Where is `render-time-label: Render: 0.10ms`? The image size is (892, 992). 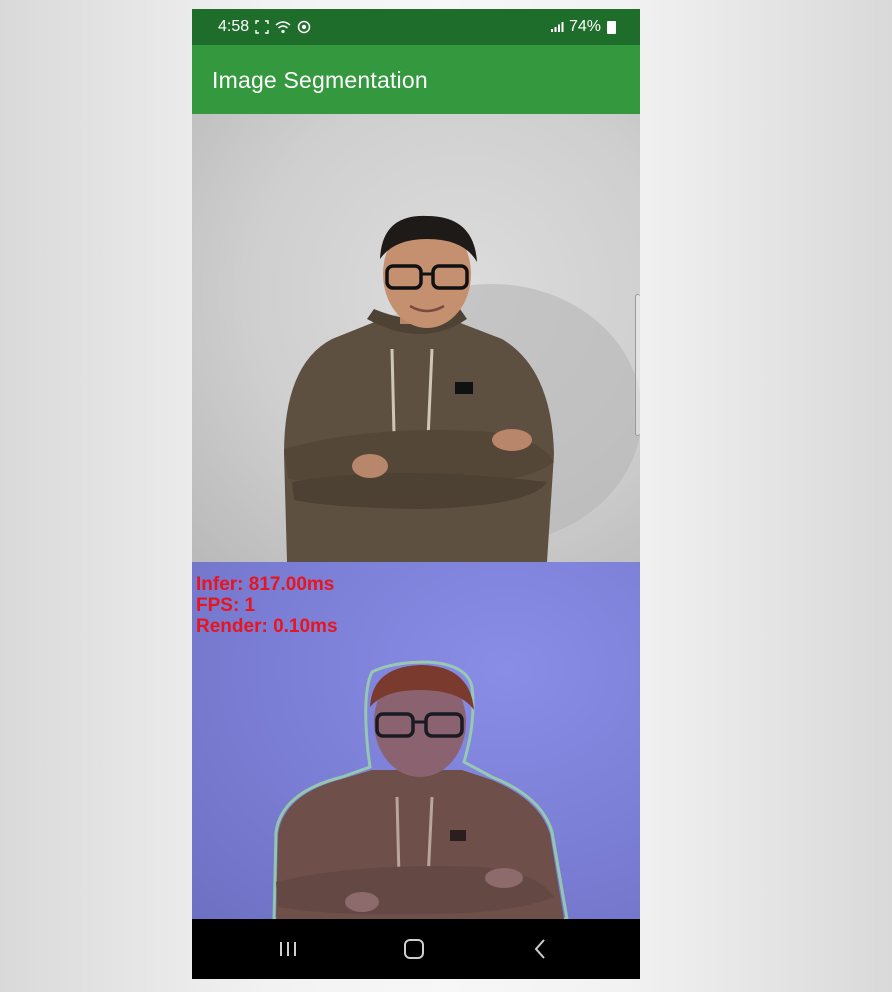 render-time-label: Render: 0.10ms is located at coordinates (267, 626).